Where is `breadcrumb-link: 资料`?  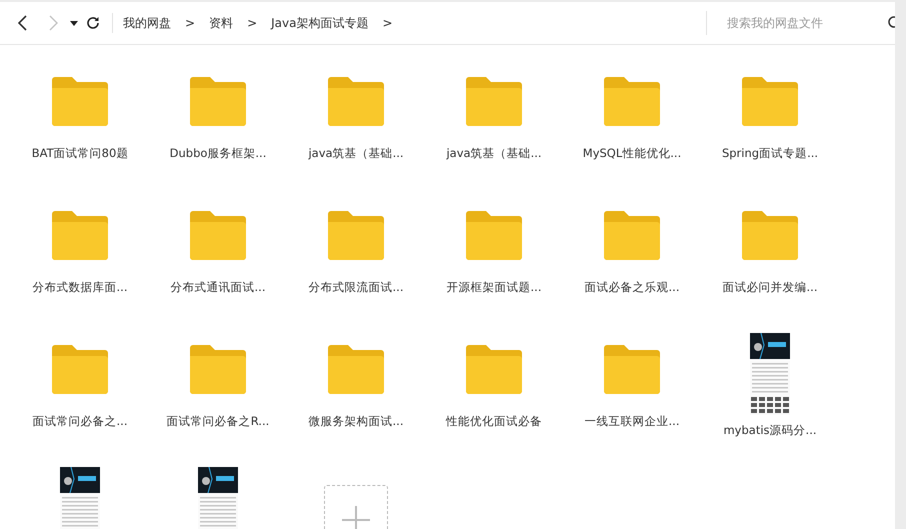
breadcrumb-link: 资料 is located at coordinates (221, 23).